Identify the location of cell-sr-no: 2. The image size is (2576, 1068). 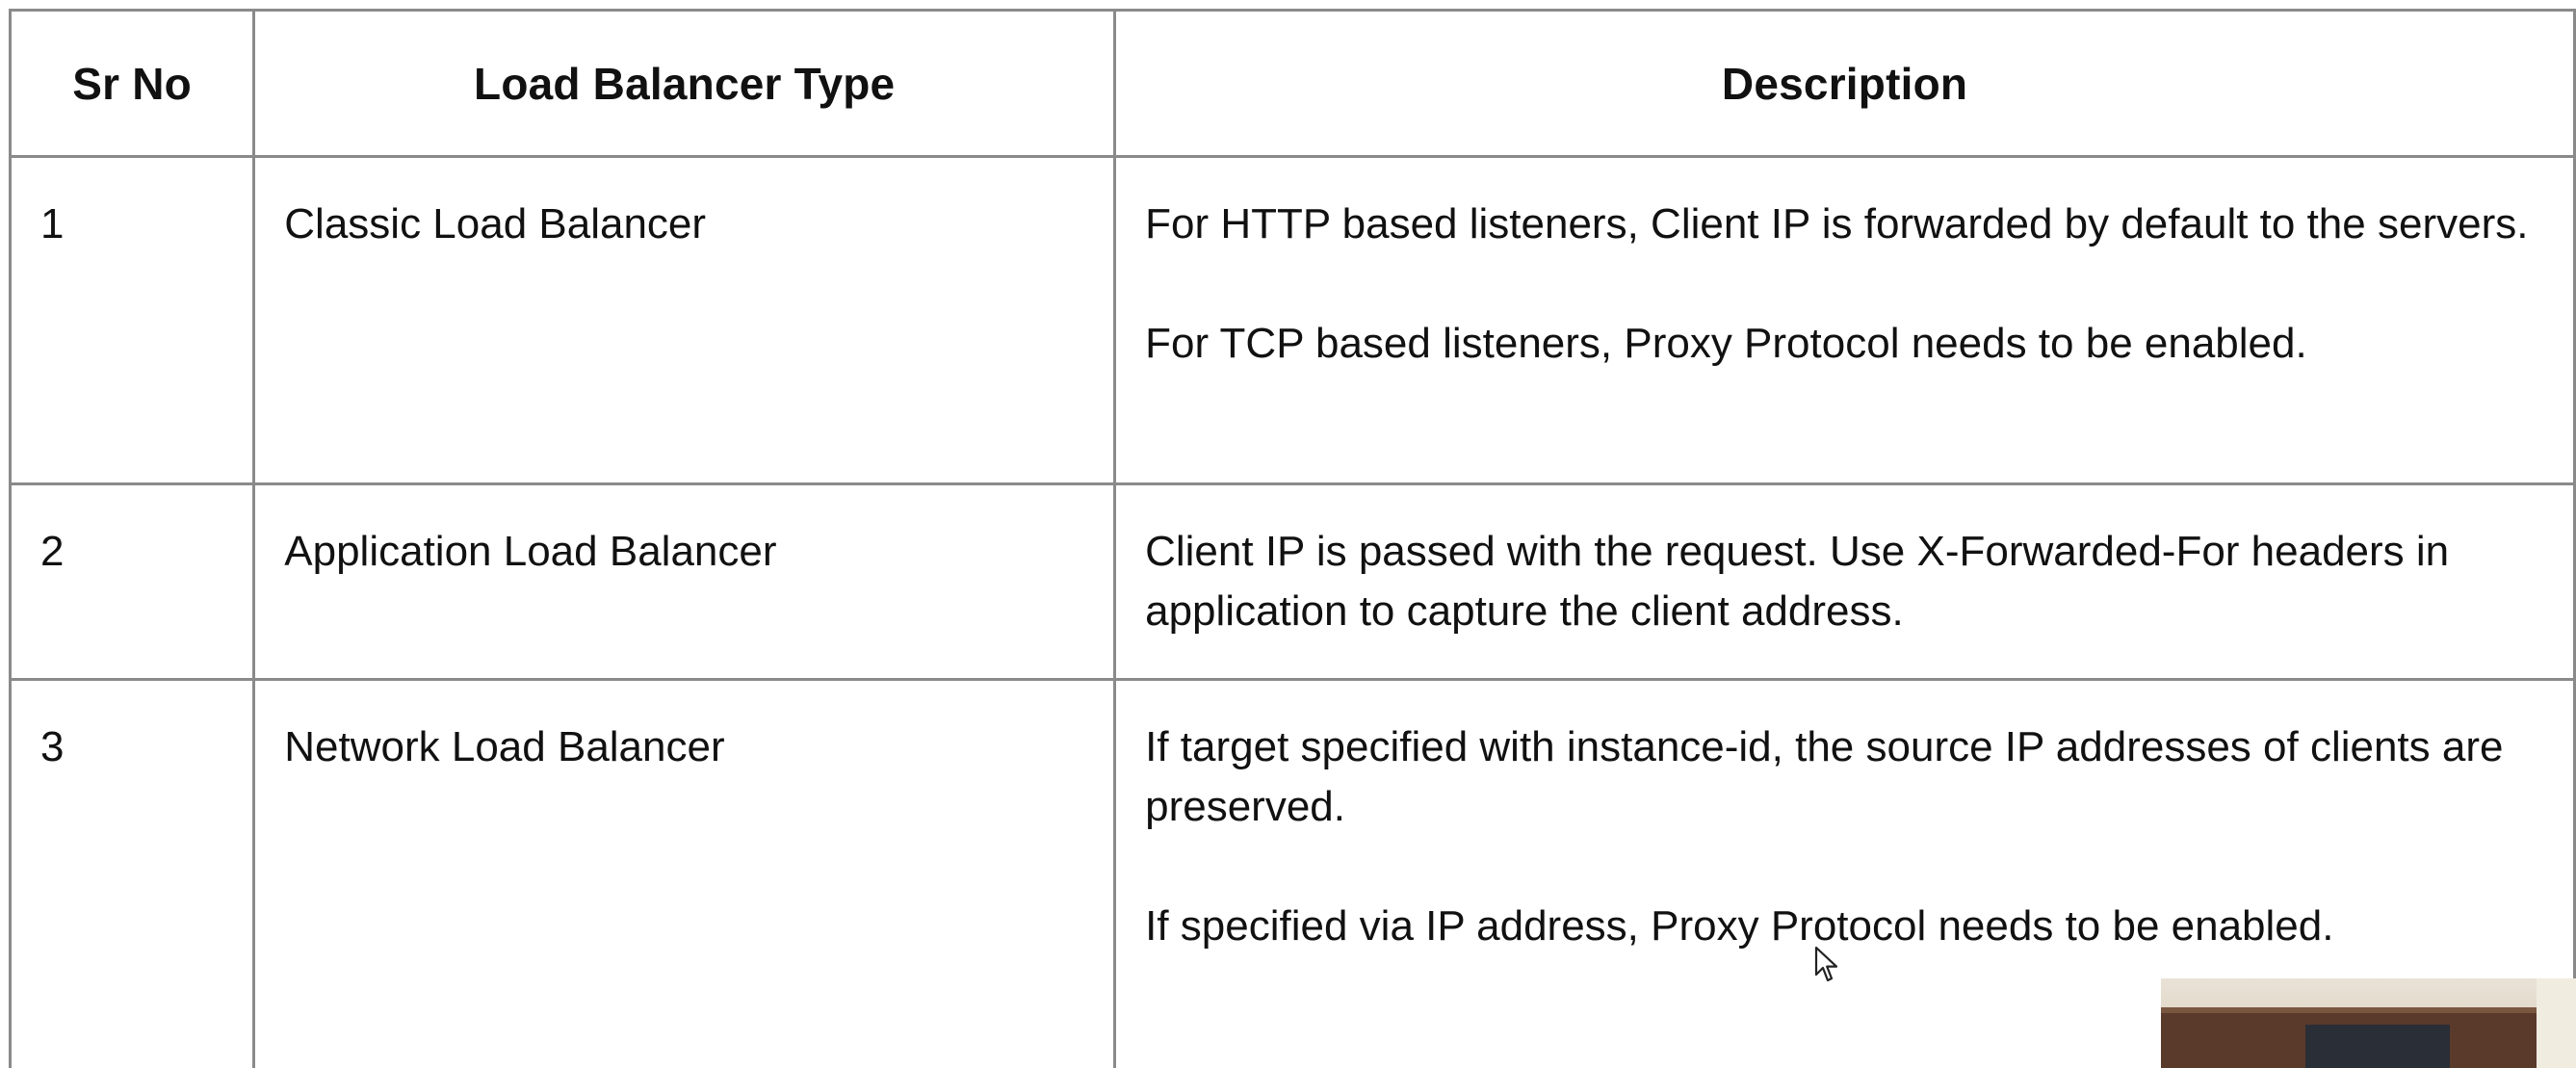
(132, 581).